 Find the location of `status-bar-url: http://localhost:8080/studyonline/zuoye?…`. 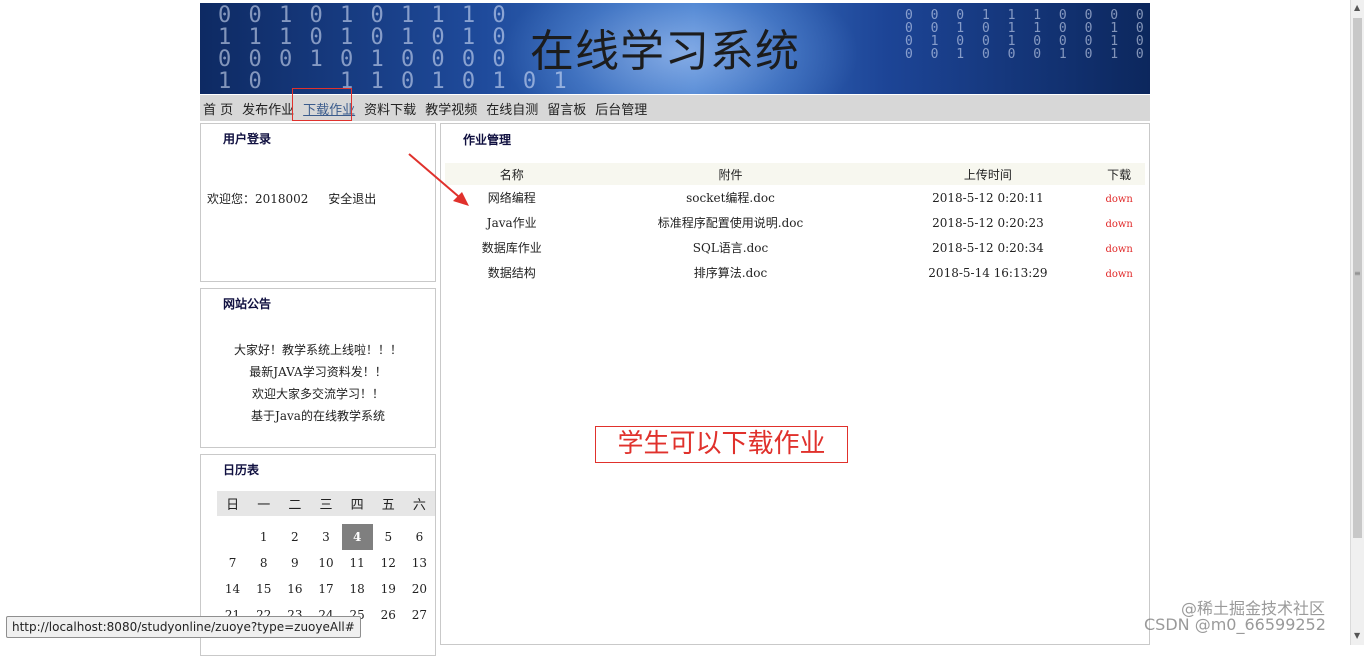

status-bar-url: http://localhost:8080/studyonline/zuoye?… is located at coordinates (183, 627).